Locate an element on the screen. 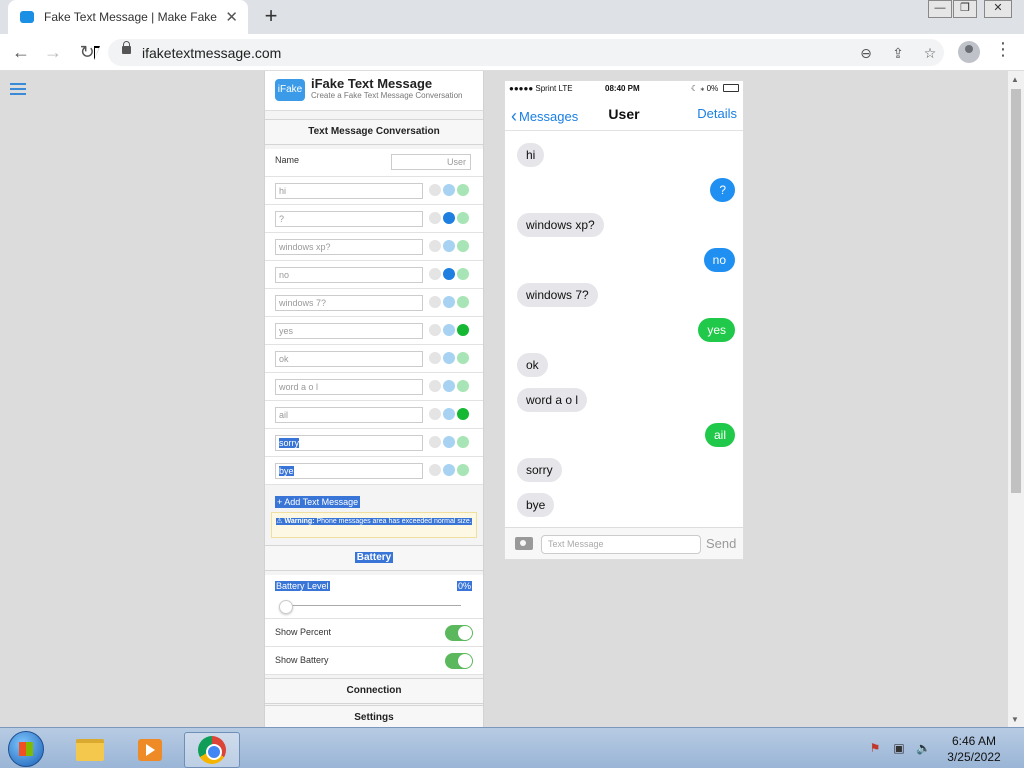 The image size is (1024, 768). battery-section-header: Battery is located at coordinates (374, 558).